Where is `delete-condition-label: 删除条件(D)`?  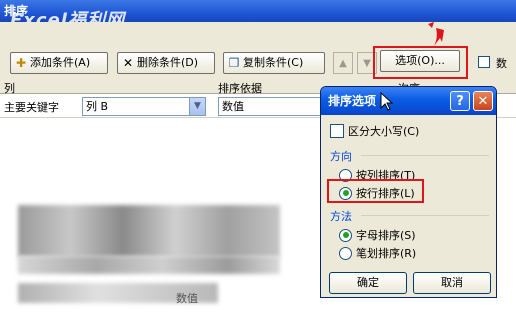
delete-condition-label: 删除条件(D) is located at coordinates (168, 62).